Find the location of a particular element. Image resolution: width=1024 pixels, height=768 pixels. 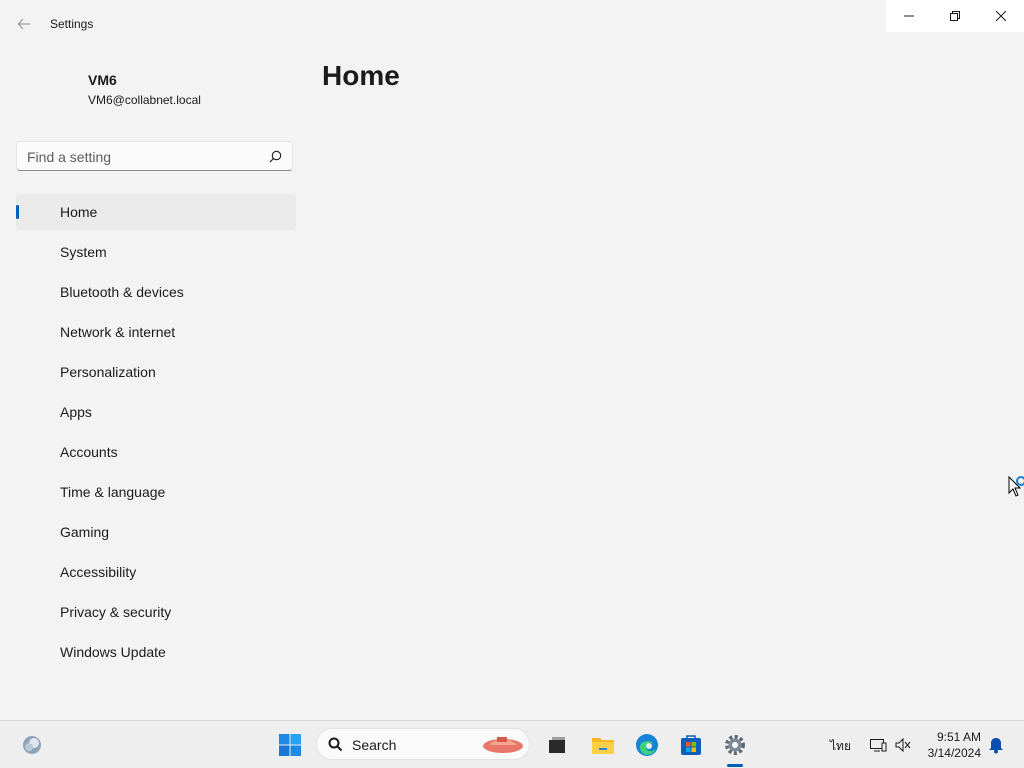

nav-item-system: System is located at coordinates (156, 252).